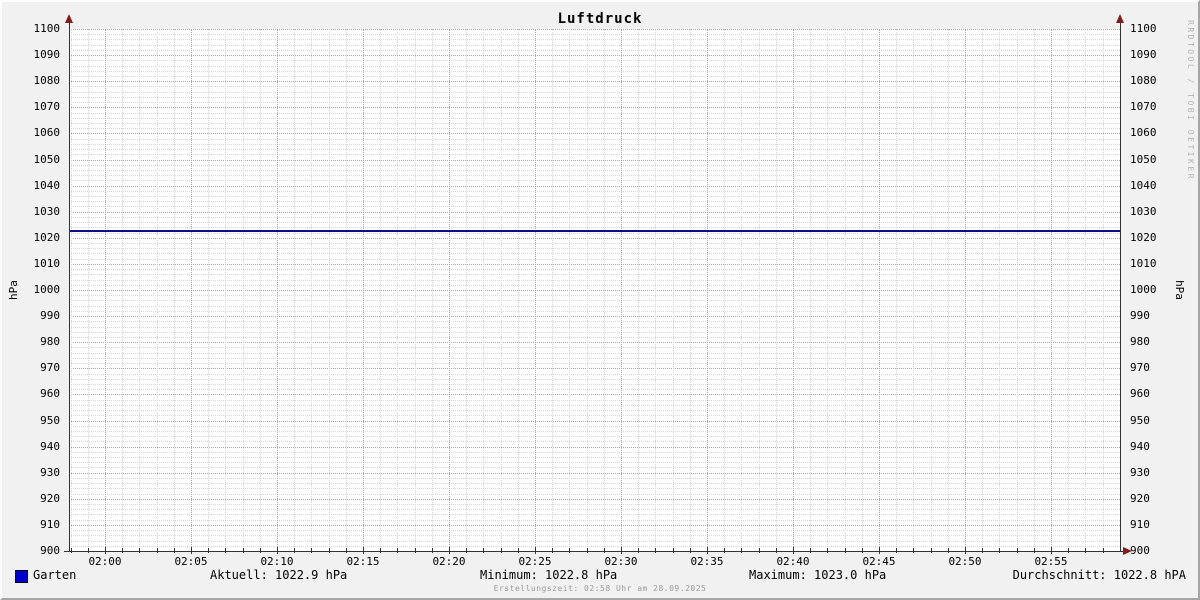  What do you see at coordinates (47, 28) in the screenshot?
I see `y-tick-label-left: 1100` at bounding box center [47, 28].